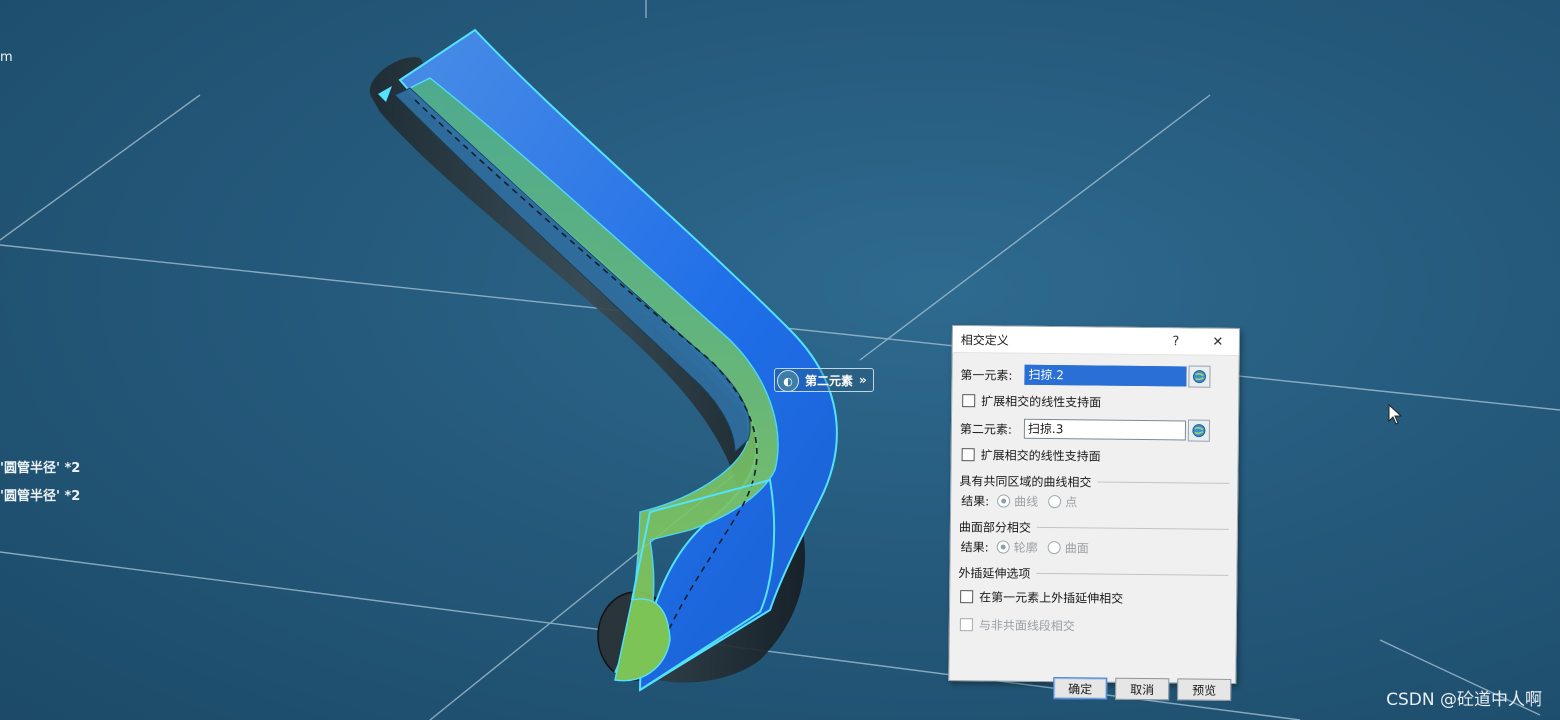 This screenshot has width=1560, height=720. I want to click on second-element-row: 第二元素: 扫掠.3, so click(1095, 429).